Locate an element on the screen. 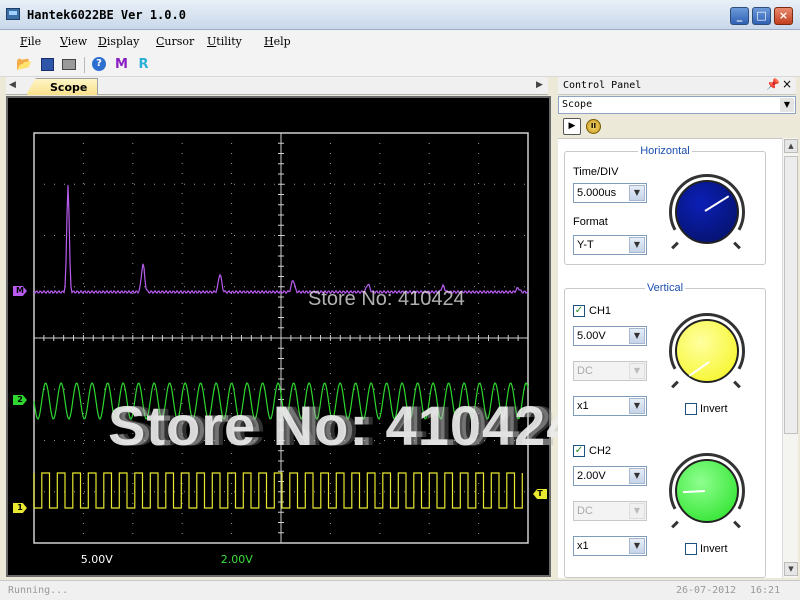 Image resolution: width=800 pixels, height=600 pixels. ch2-checkbox: ✓ is located at coordinates (579, 451).